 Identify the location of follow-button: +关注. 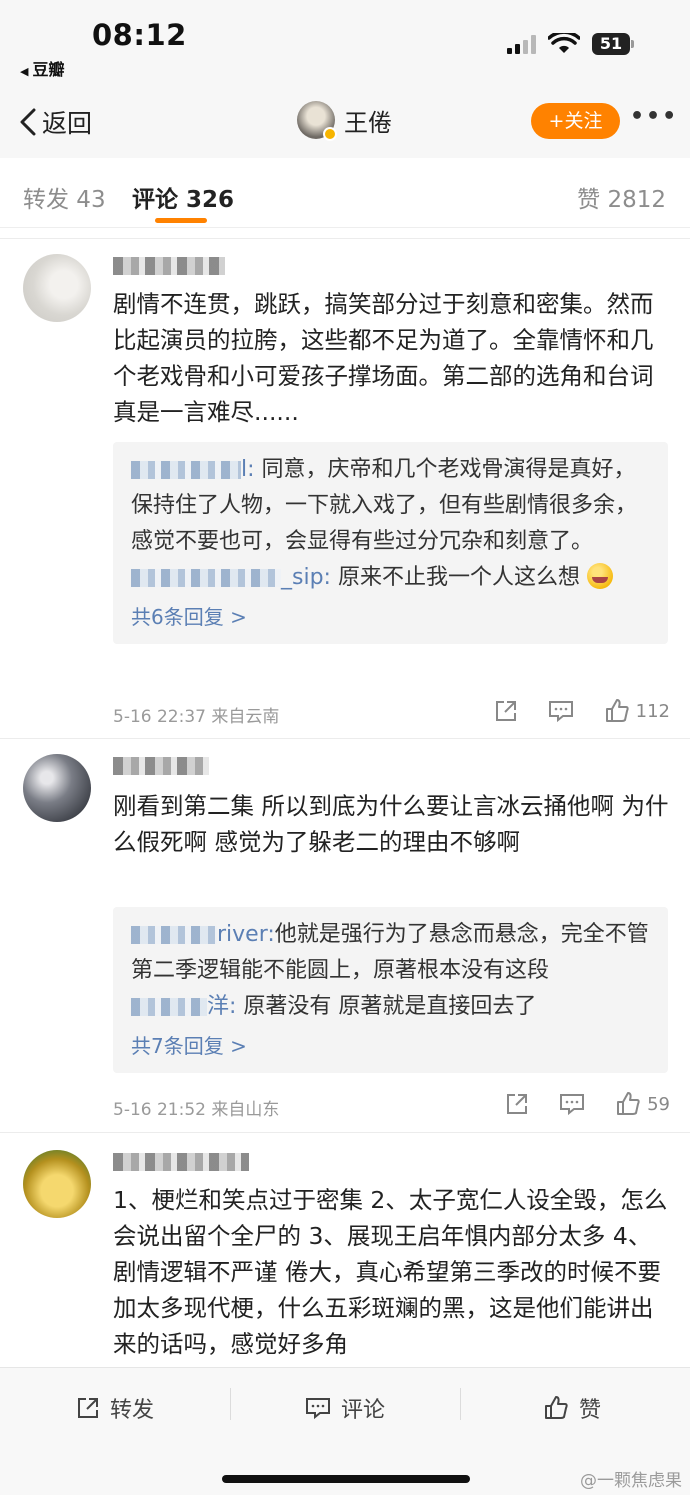
(575, 121).